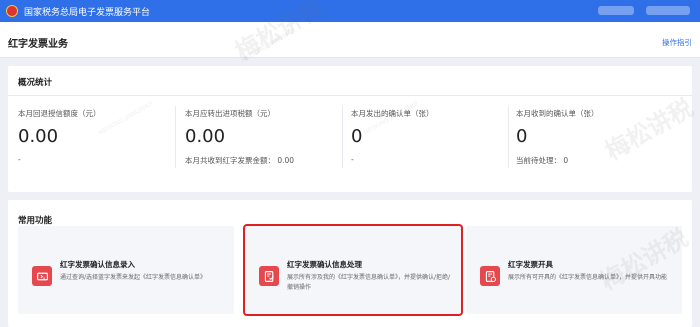 This screenshot has height=327, width=700. What do you see at coordinates (38, 44) in the screenshot?
I see `page-title: 红字发票业务` at bounding box center [38, 44].